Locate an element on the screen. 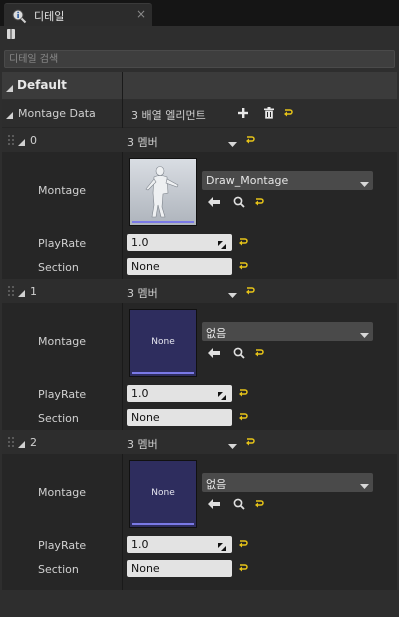 Image resolution: width=399 pixels, height=617 pixels. search-input is located at coordinates (199, 59).